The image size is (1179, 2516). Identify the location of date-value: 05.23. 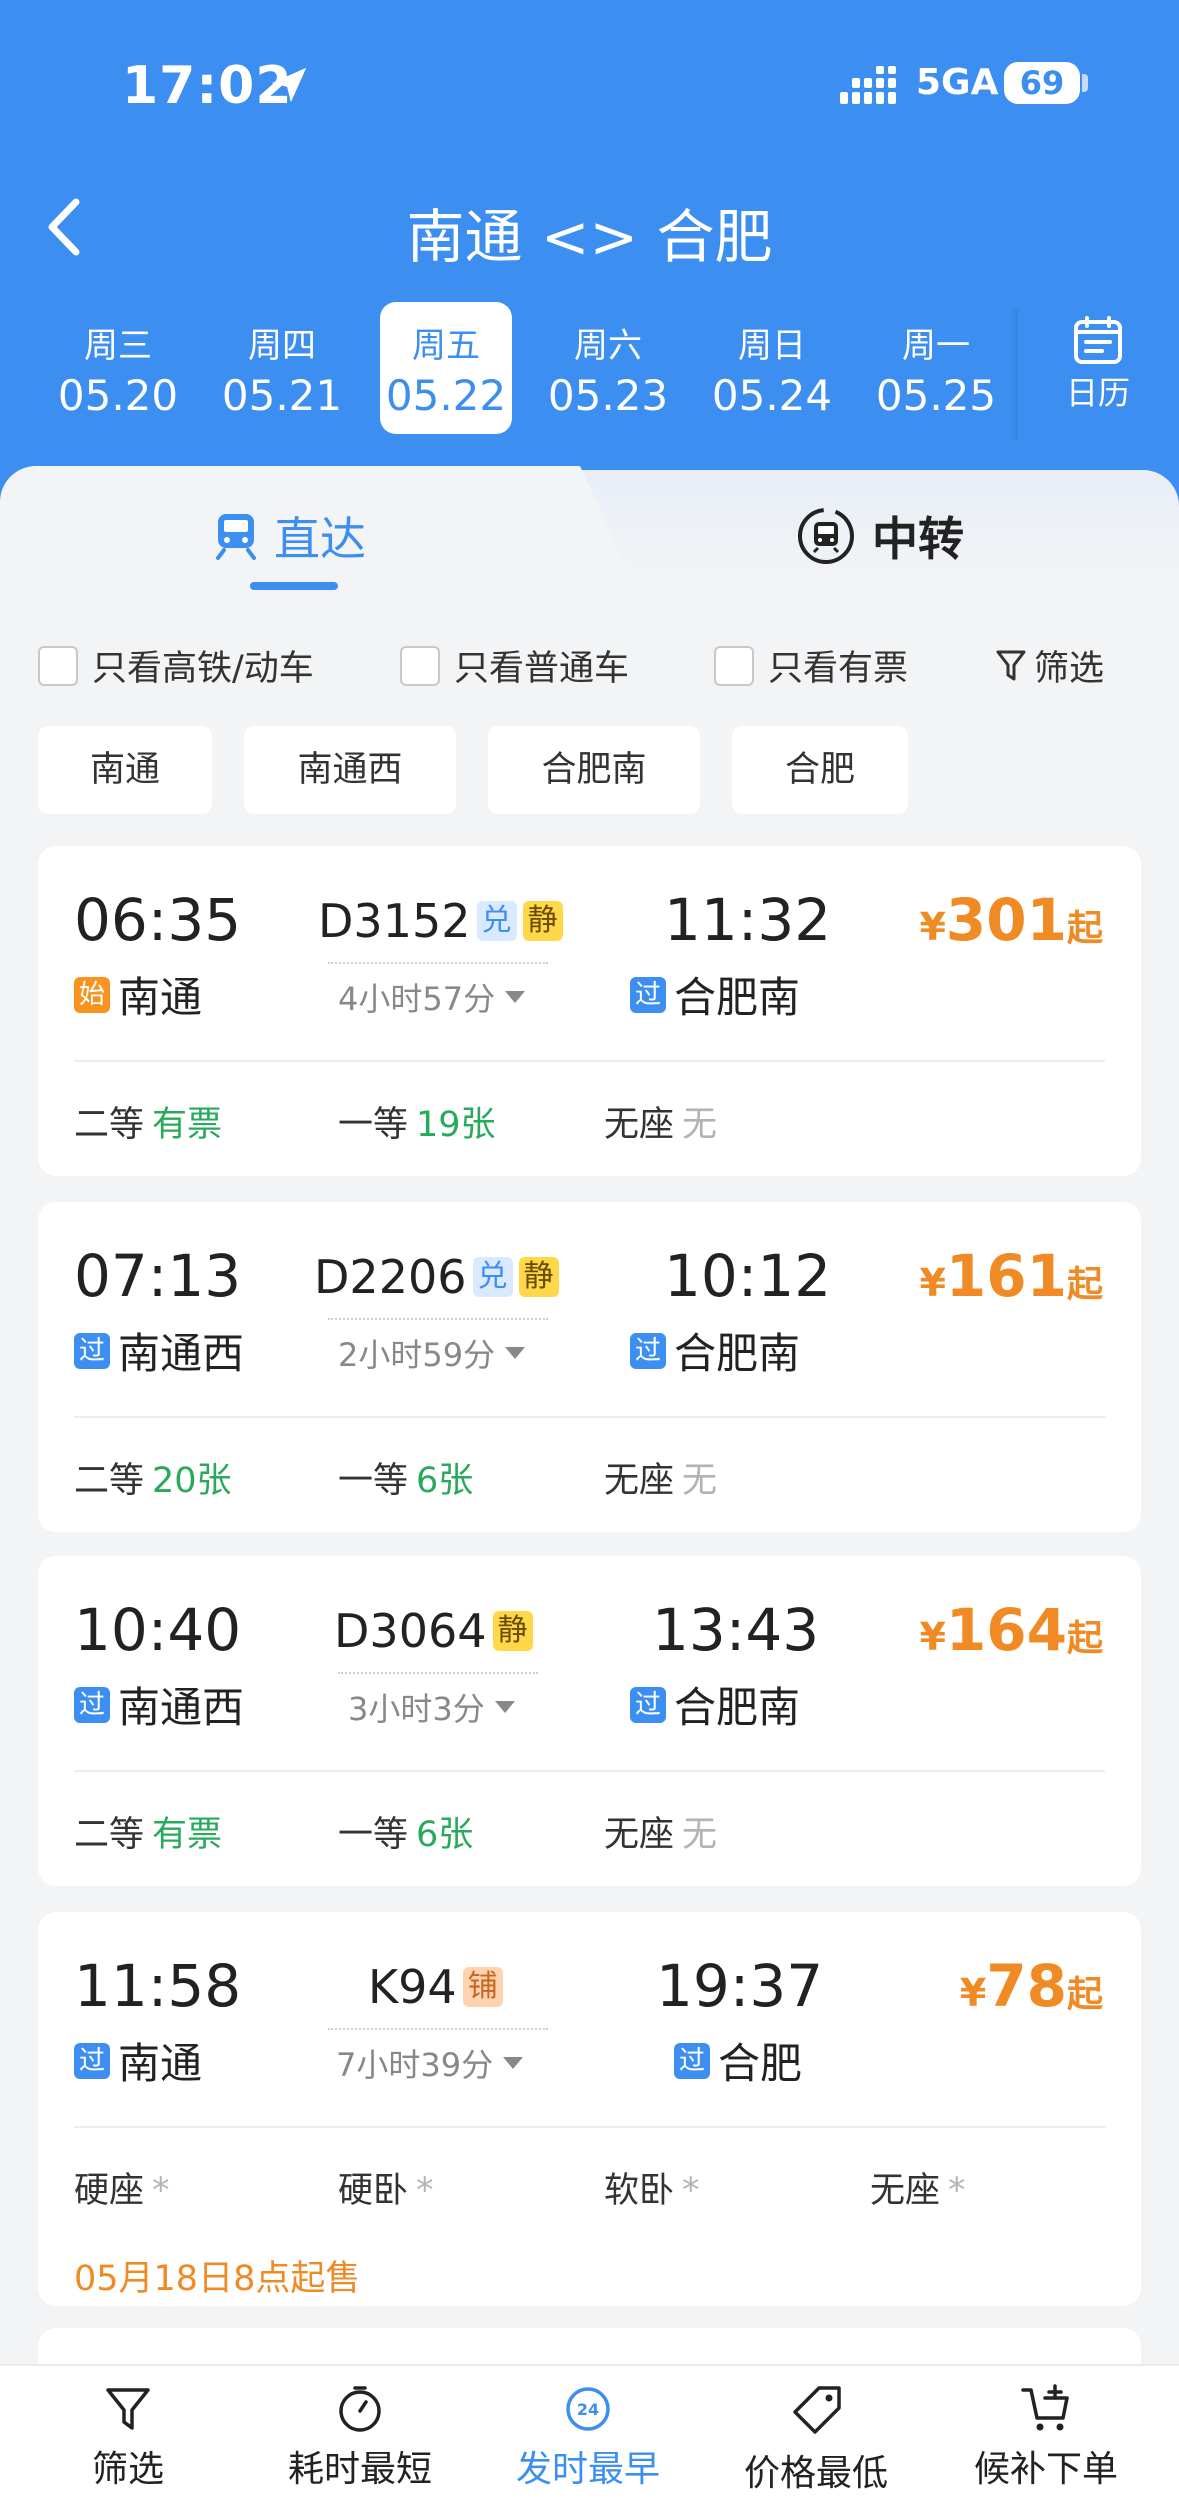
(608, 395).